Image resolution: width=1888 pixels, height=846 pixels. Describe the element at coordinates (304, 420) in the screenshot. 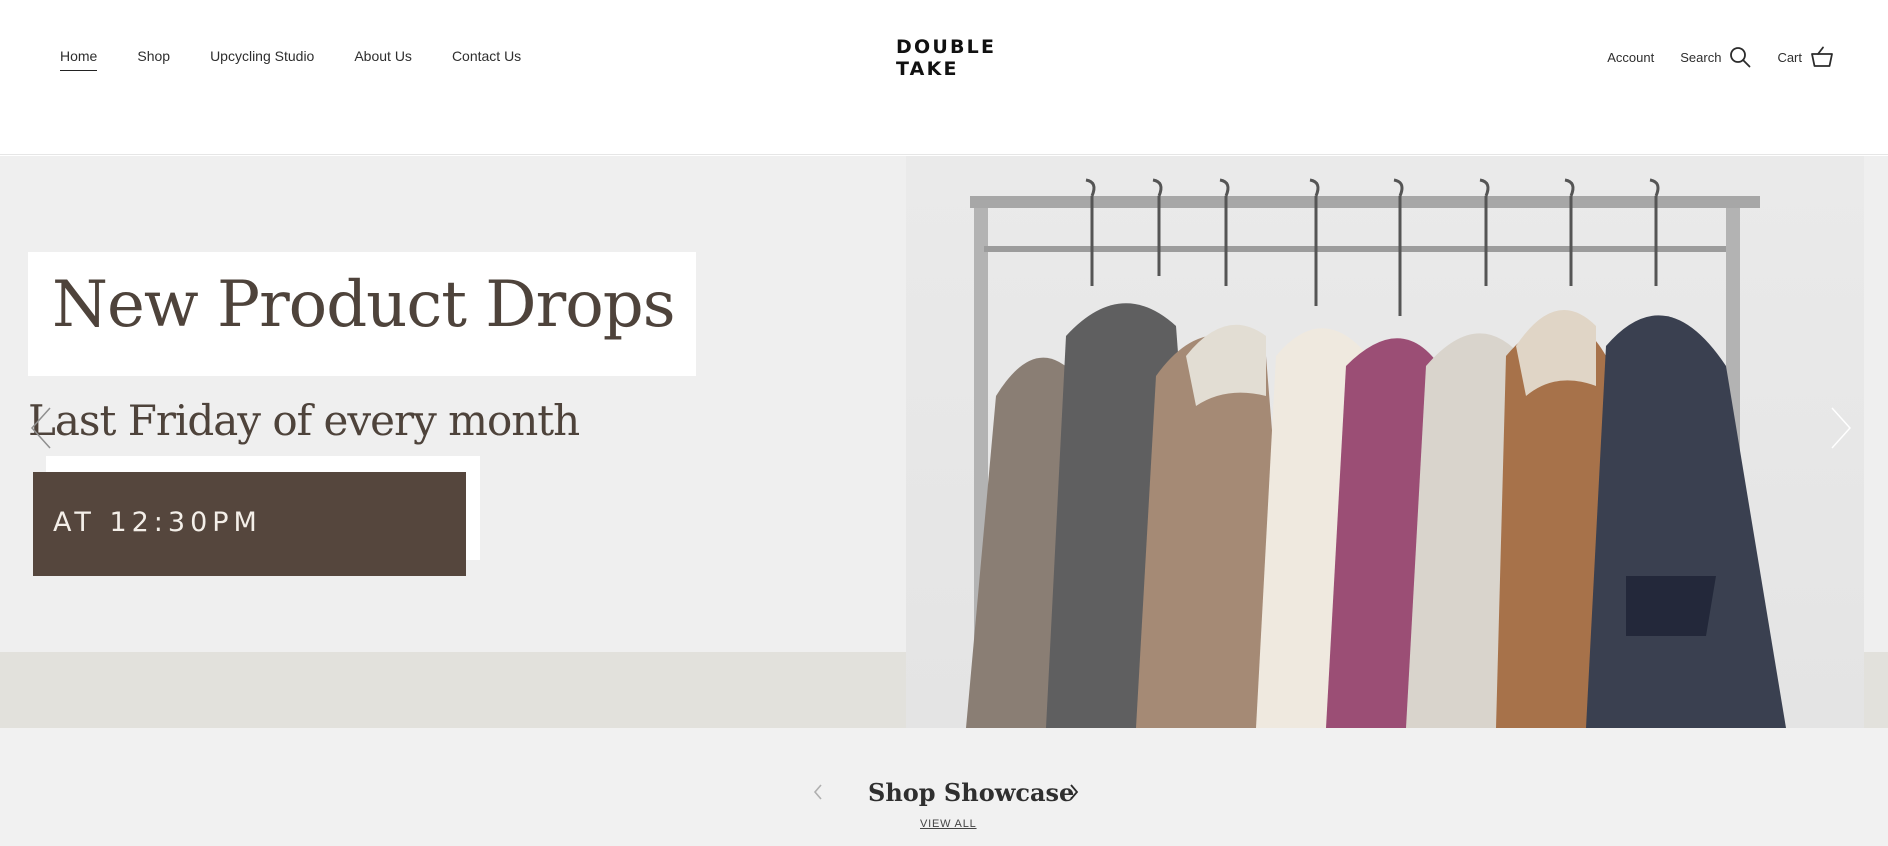

I see `hero-subtitle: Last Friday of every month` at that location.